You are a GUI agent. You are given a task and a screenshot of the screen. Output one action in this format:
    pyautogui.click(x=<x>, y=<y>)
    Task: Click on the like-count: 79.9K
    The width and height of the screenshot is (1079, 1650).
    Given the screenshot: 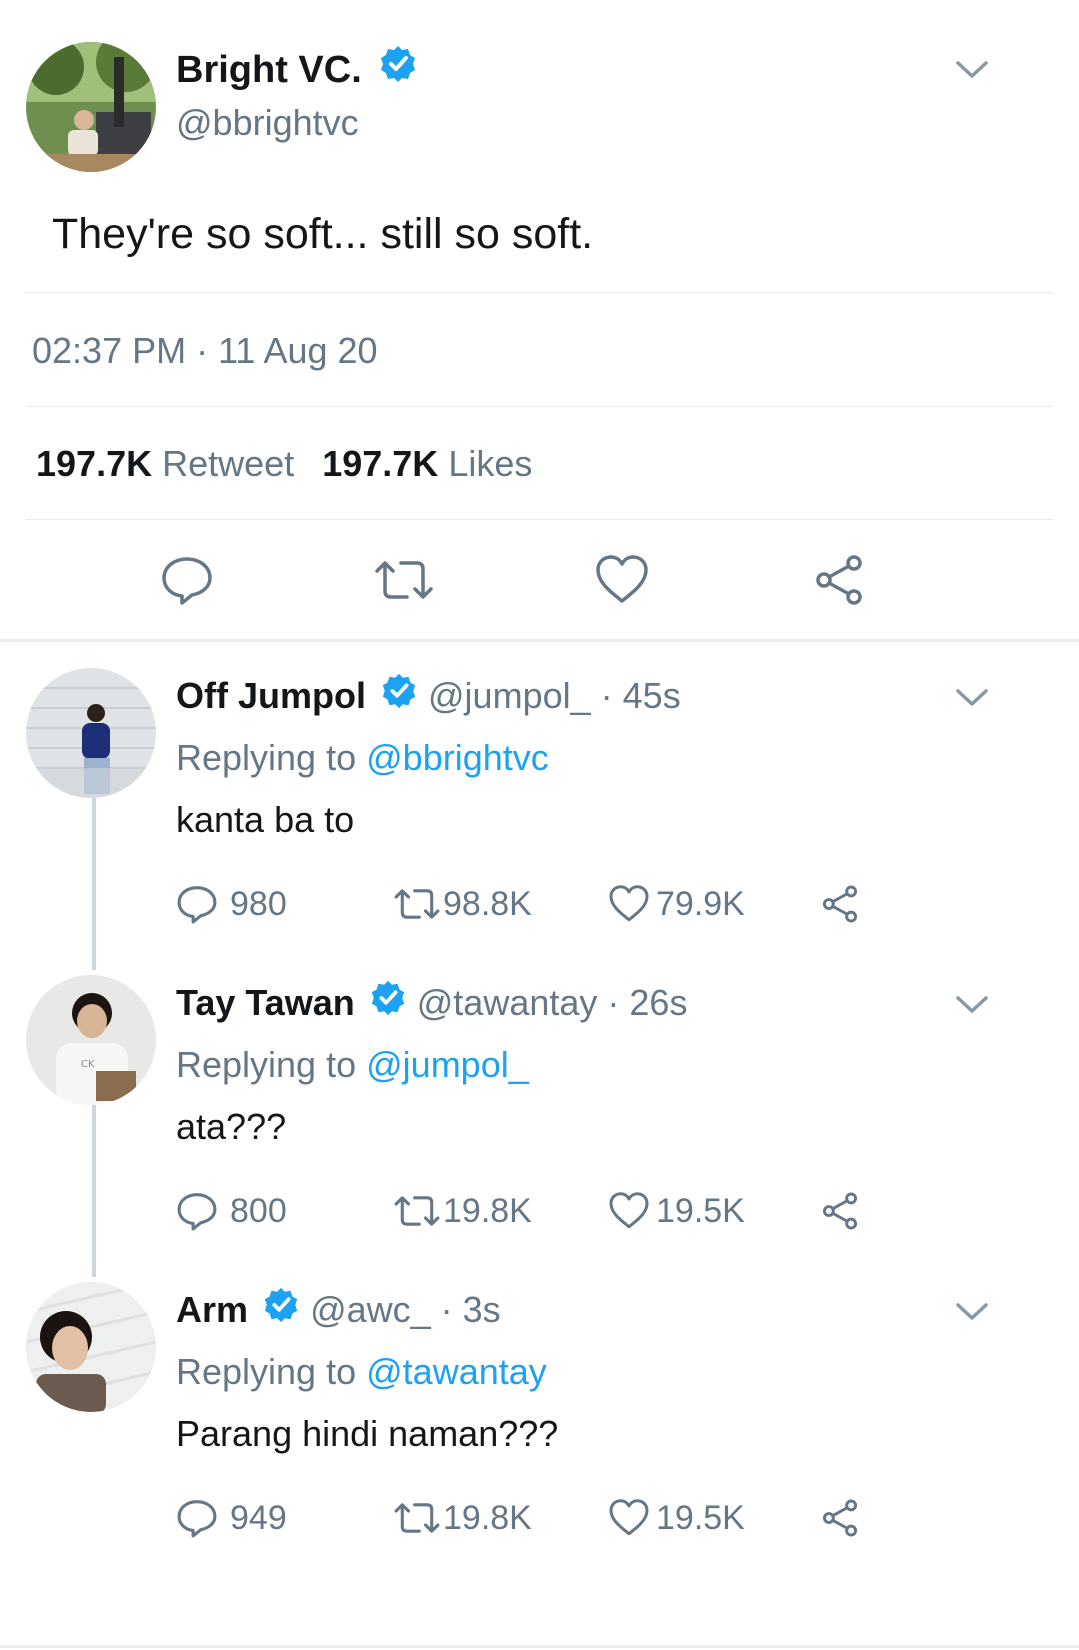 What is the action you would take?
    pyautogui.click(x=700, y=903)
    